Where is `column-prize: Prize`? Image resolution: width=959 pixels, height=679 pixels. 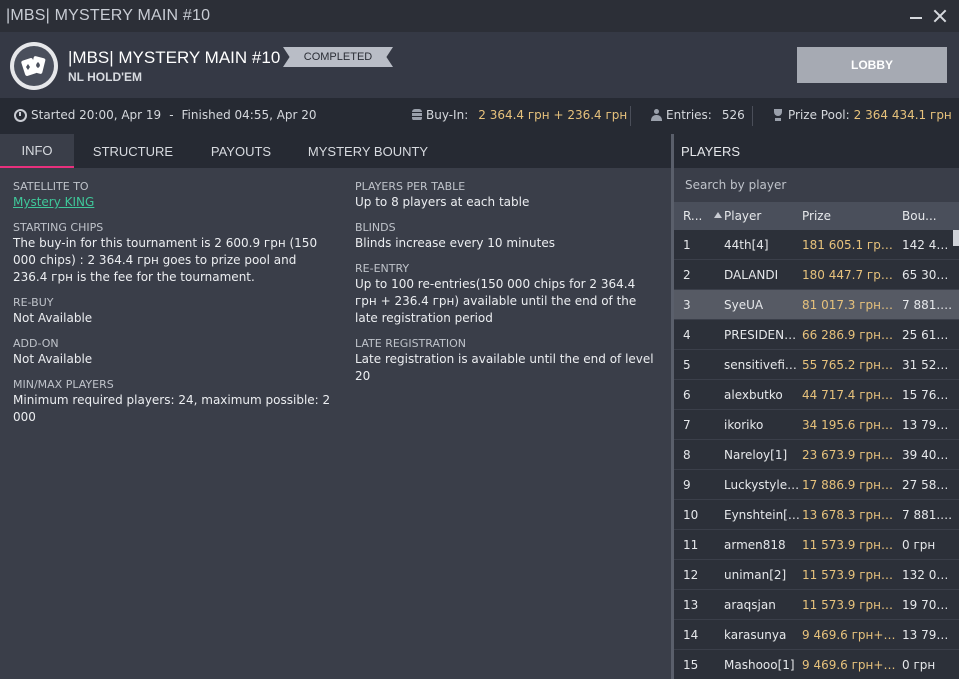
column-prize: Prize is located at coordinates (816, 216).